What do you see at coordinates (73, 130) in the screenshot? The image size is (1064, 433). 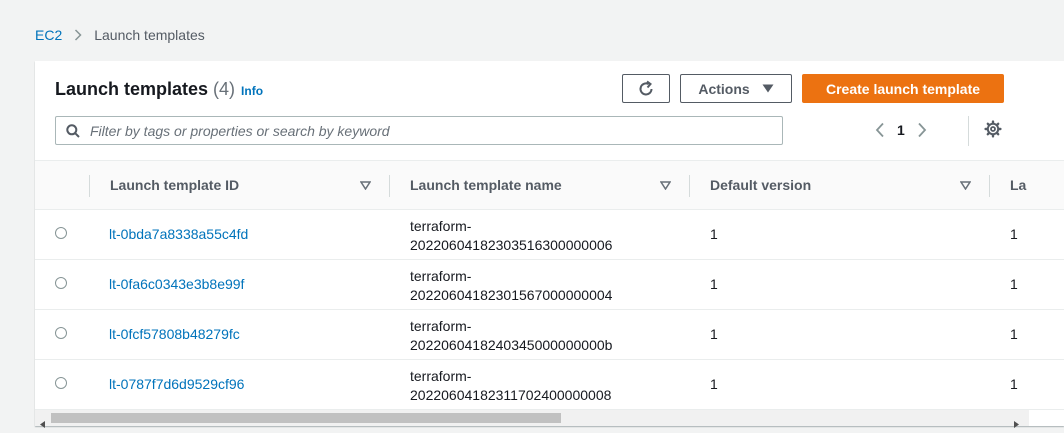 I see `search-icon` at bounding box center [73, 130].